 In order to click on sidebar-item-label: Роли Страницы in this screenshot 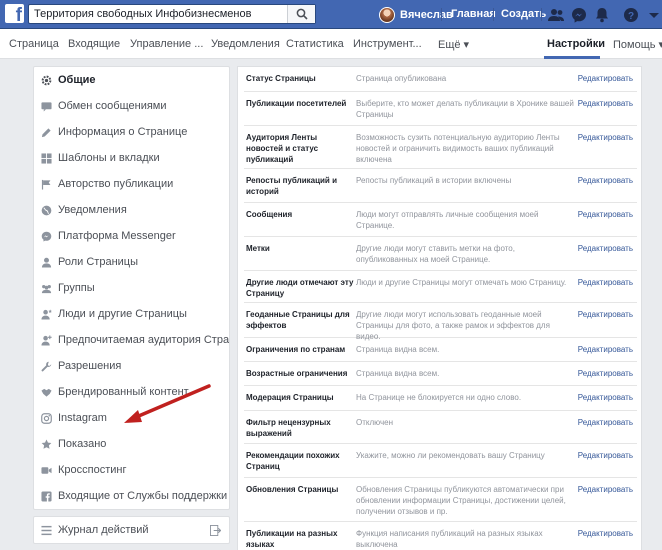, I will do `click(98, 262)`.